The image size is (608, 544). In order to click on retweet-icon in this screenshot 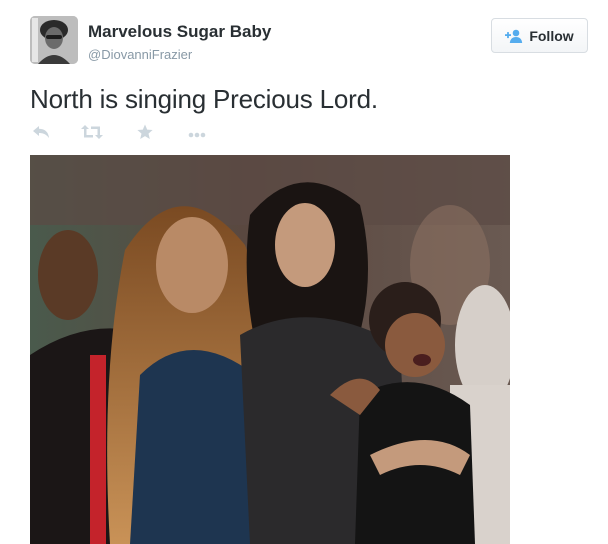, I will do `click(92, 134)`.